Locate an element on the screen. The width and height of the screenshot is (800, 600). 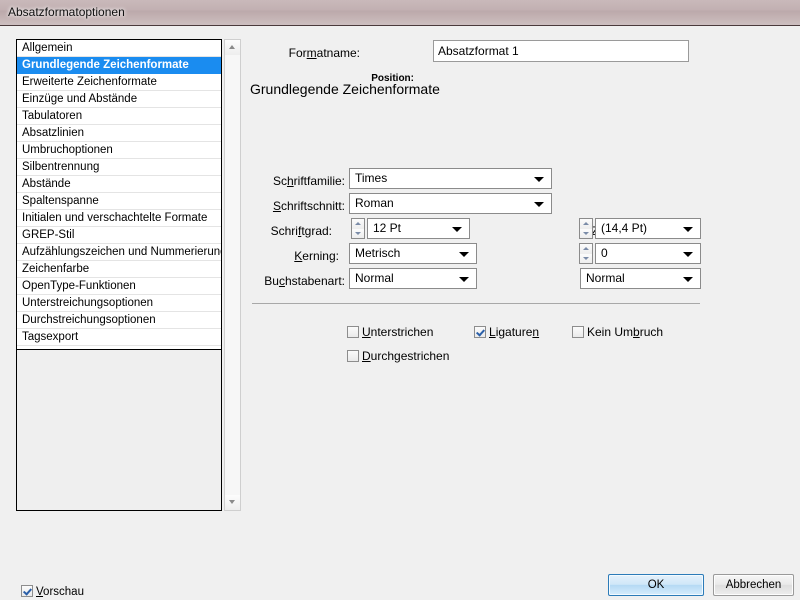
list-item: Initialen und verschachtelte Formate is located at coordinates (119, 218).